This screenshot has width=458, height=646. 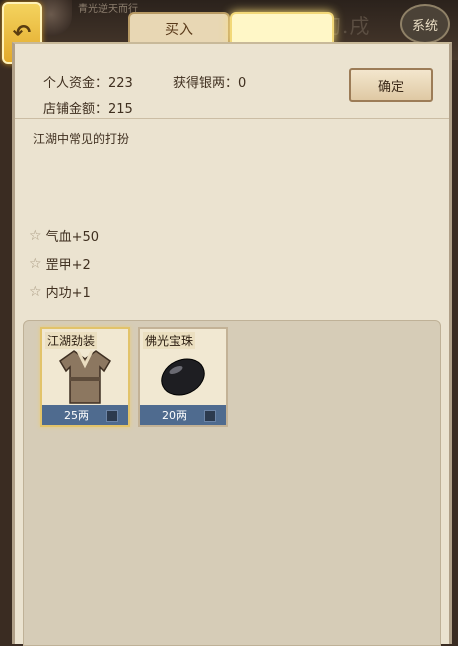 I want to click on silver-gained: 获得银两：0, so click(x=210, y=83).